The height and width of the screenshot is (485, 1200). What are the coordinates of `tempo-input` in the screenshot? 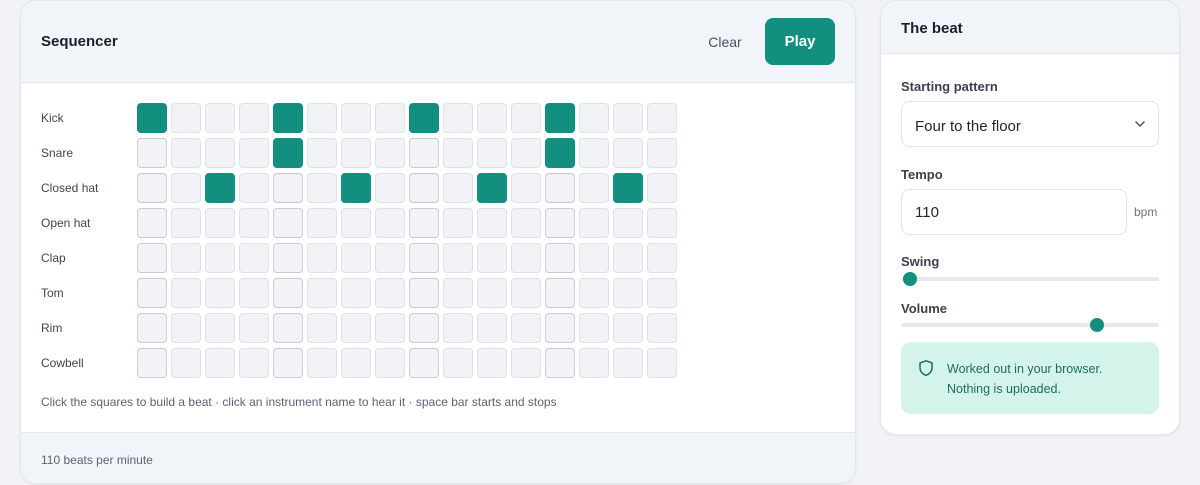 It's located at (1014, 212).